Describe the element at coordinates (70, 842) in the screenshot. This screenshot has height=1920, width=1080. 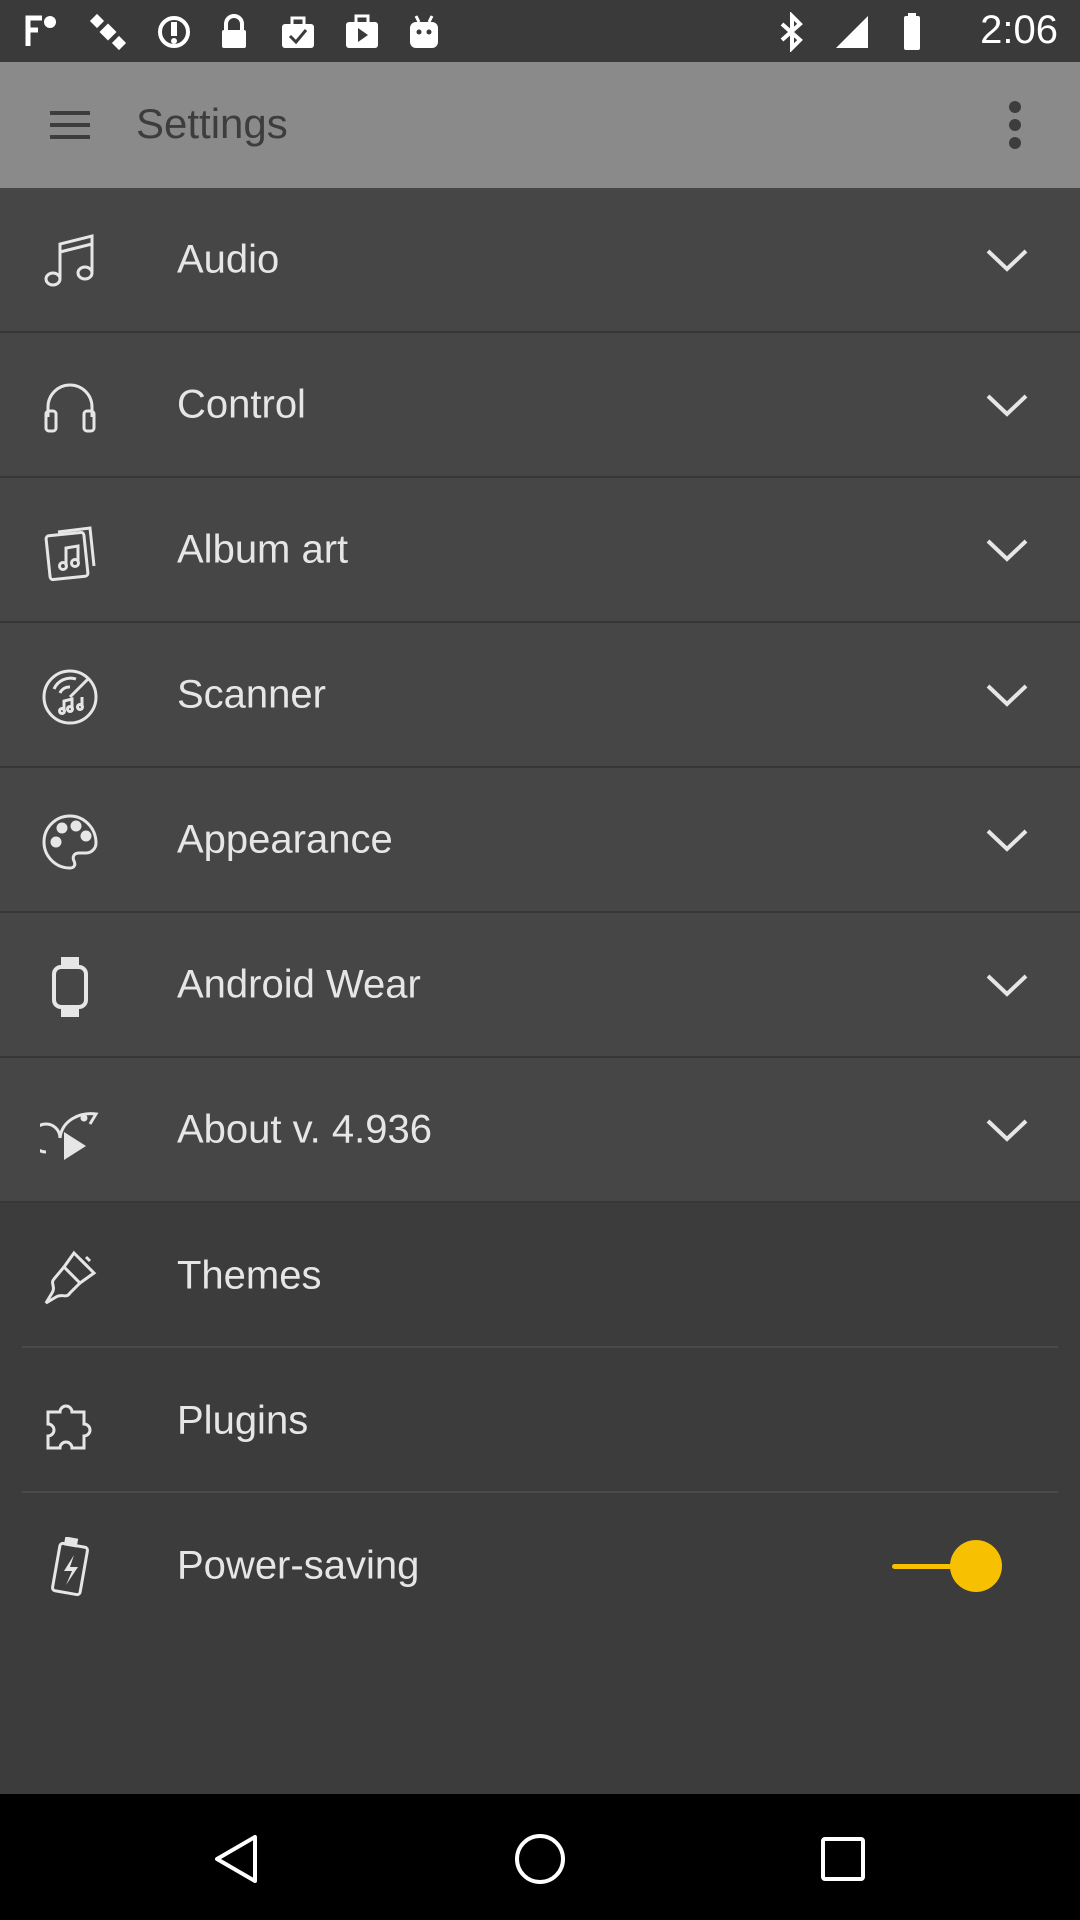
I see `palette-icon` at that location.